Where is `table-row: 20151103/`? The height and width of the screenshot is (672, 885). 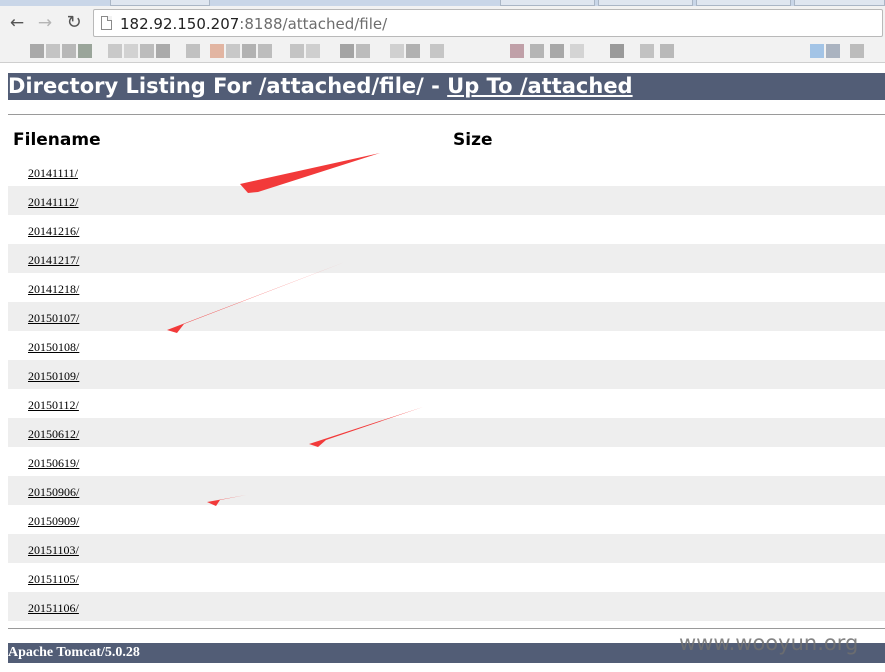
table-row: 20151103/ is located at coordinates (446, 548).